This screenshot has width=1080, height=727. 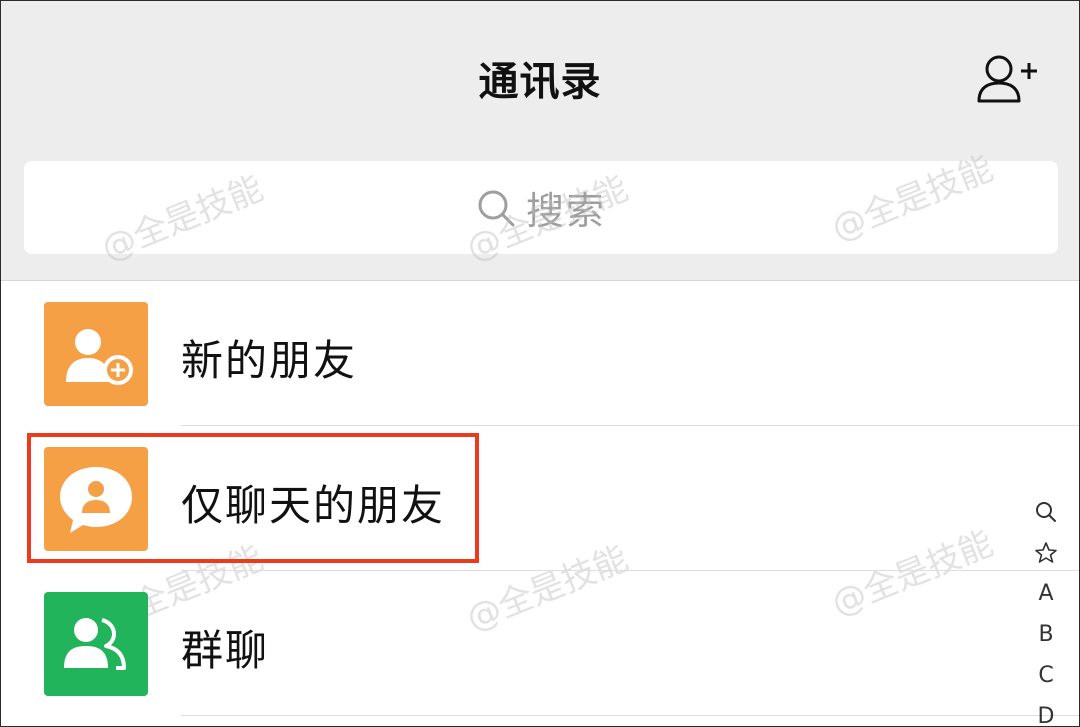 What do you see at coordinates (253, 498) in the screenshot?
I see `highlight-box` at bounding box center [253, 498].